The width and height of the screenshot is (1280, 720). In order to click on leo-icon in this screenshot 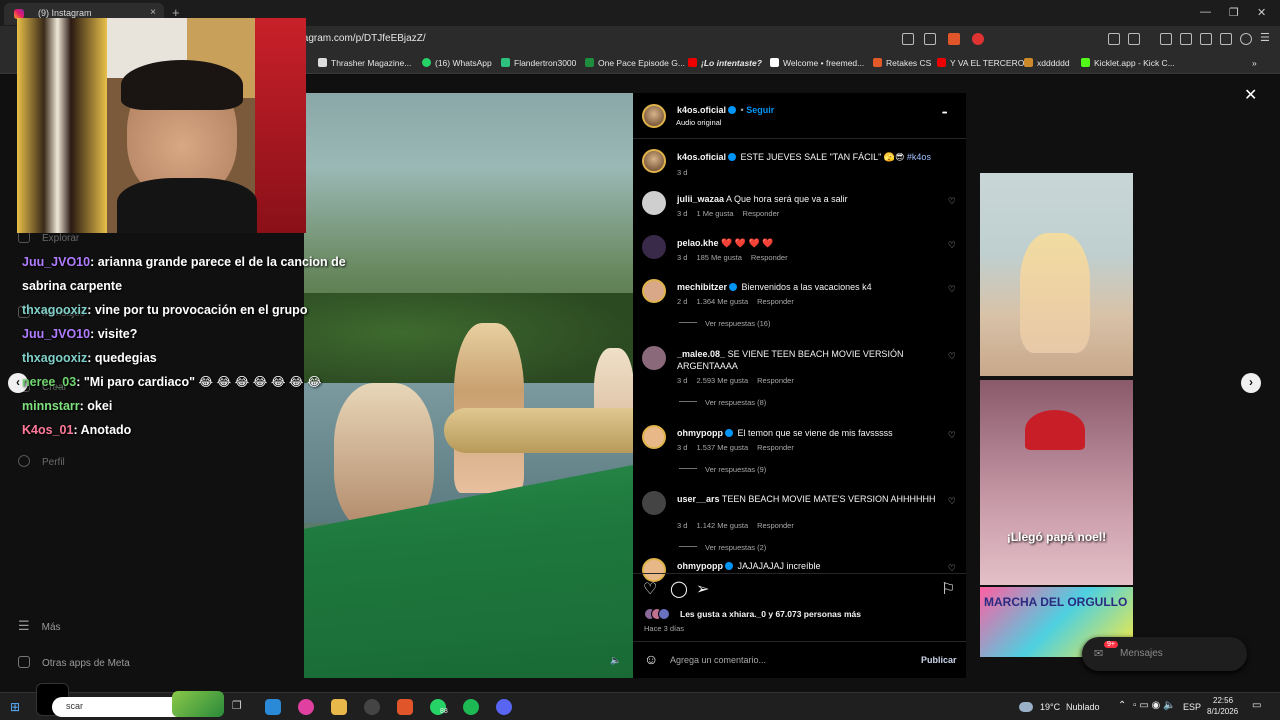, I will do `click(1226, 39)`.